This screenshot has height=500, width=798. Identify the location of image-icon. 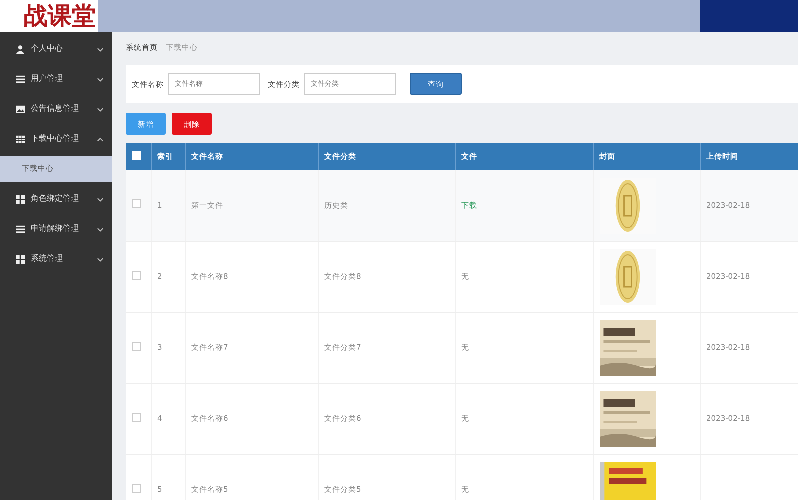
(20, 109).